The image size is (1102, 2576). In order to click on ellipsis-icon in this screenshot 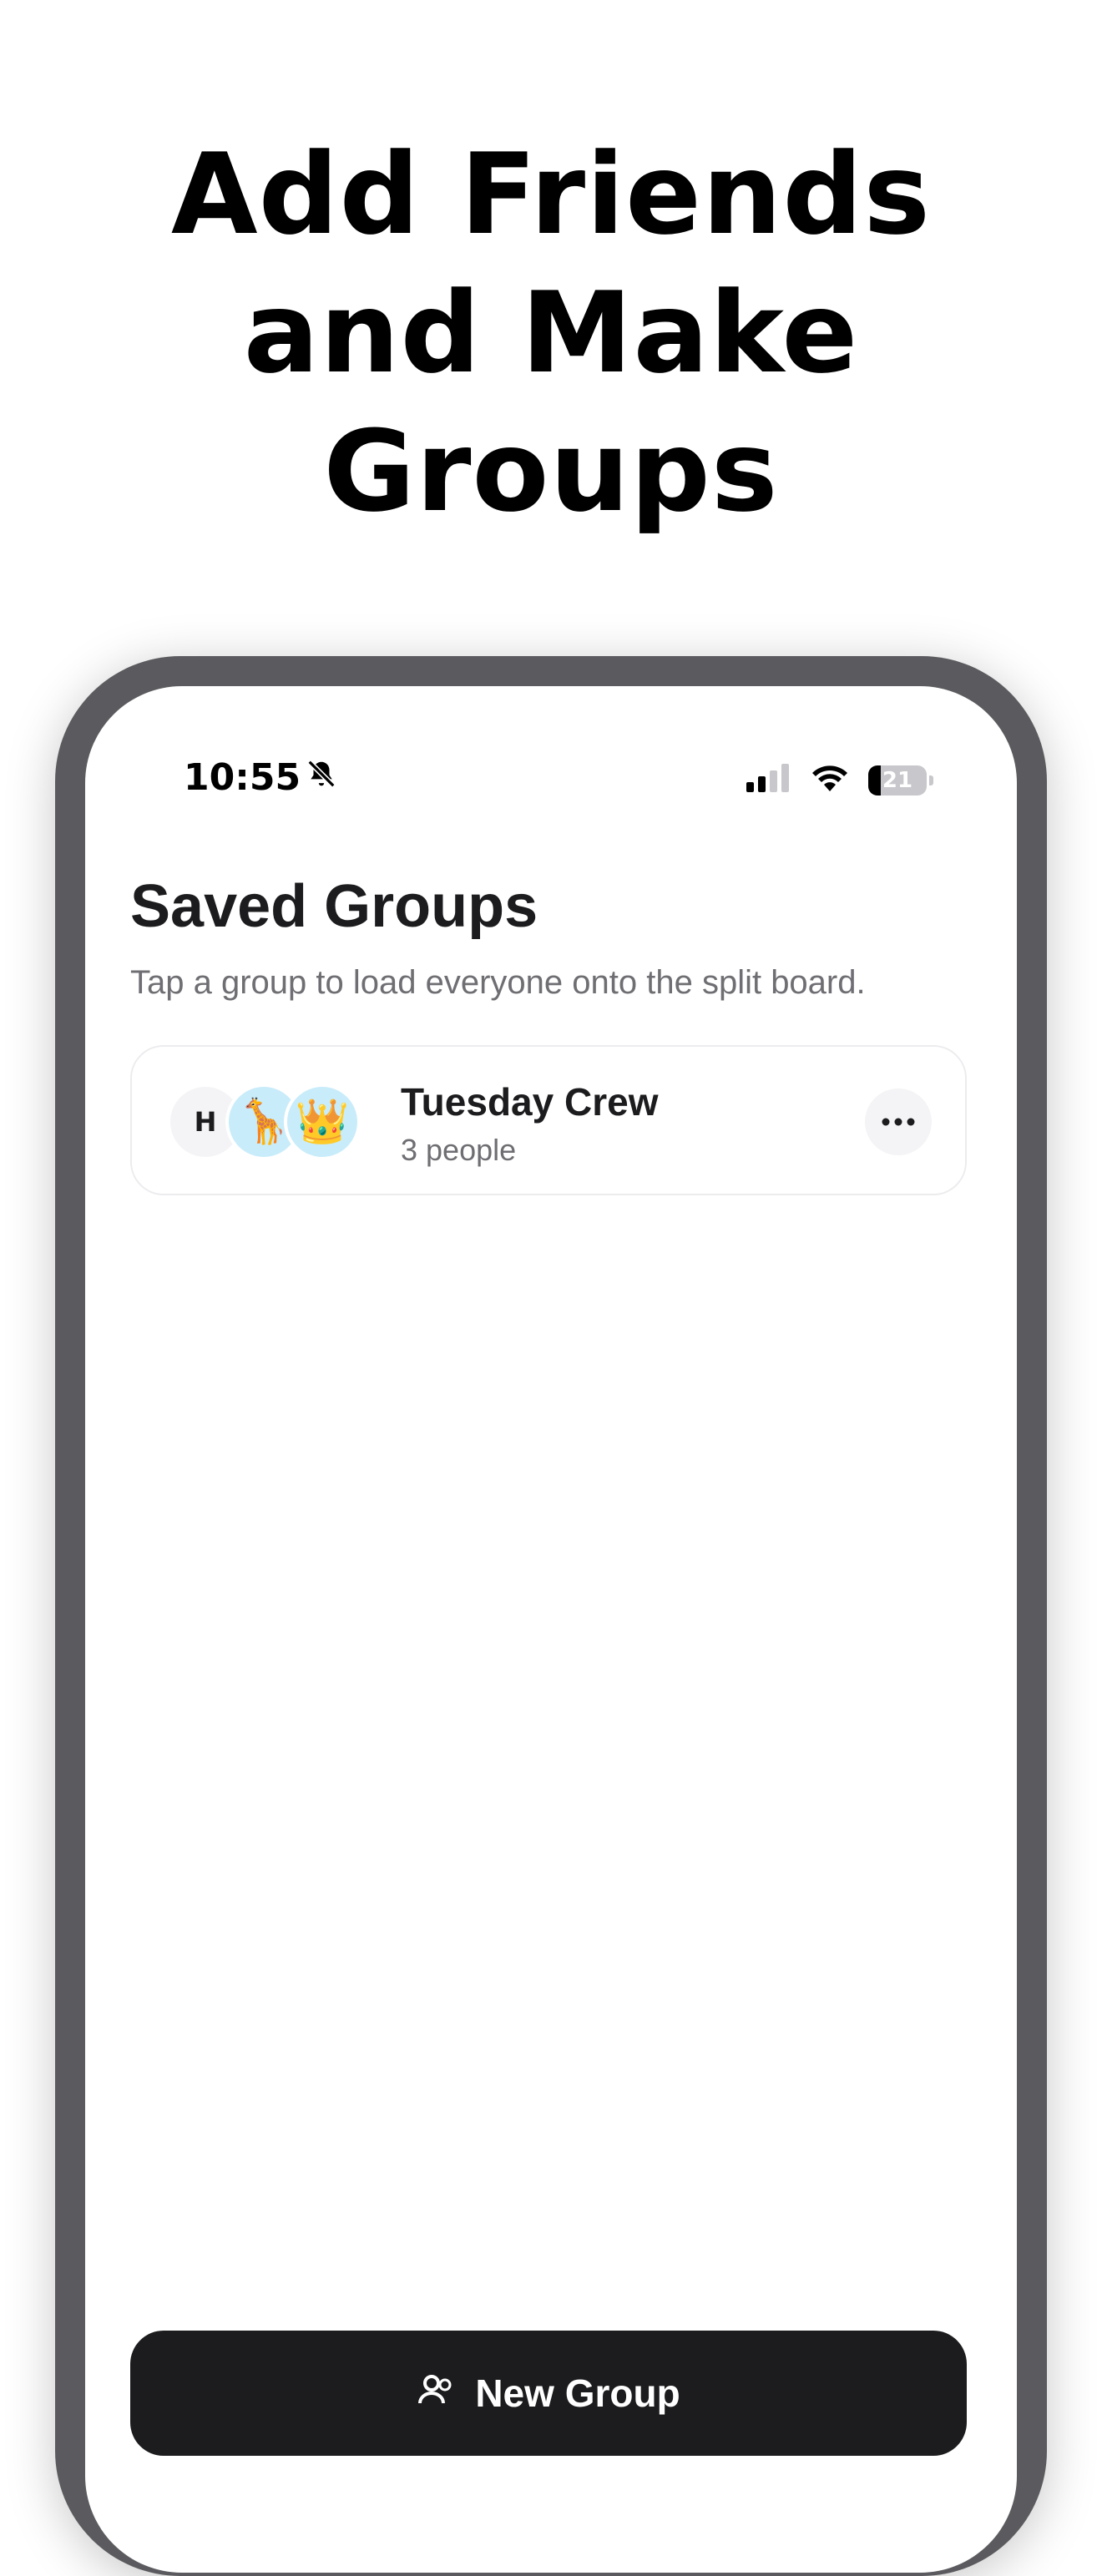, I will do `click(899, 1122)`.